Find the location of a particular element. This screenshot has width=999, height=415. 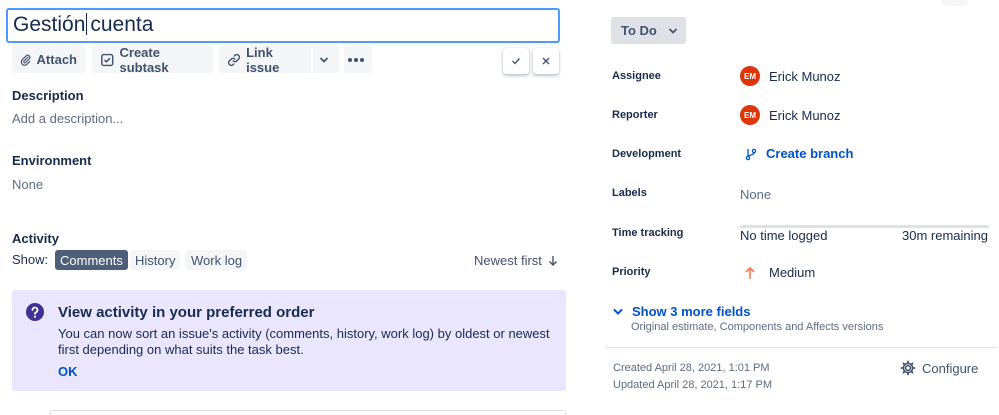

confirm-button is located at coordinates (516, 61).